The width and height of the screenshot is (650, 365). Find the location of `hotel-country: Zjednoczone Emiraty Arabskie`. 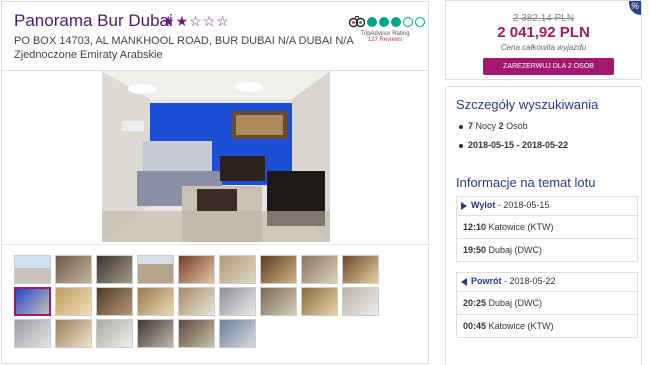

hotel-country: Zjednoczone Emiraty Arabskie is located at coordinates (88, 55).